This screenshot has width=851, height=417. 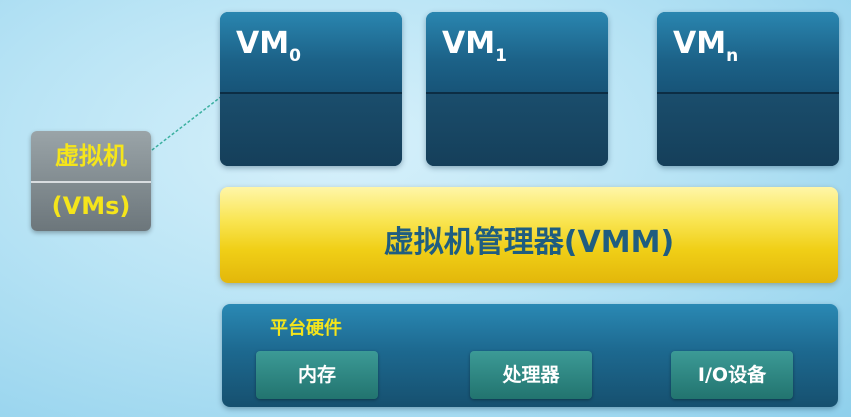 I want to click on vm-box-1: VM1, so click(x=517, y=89).